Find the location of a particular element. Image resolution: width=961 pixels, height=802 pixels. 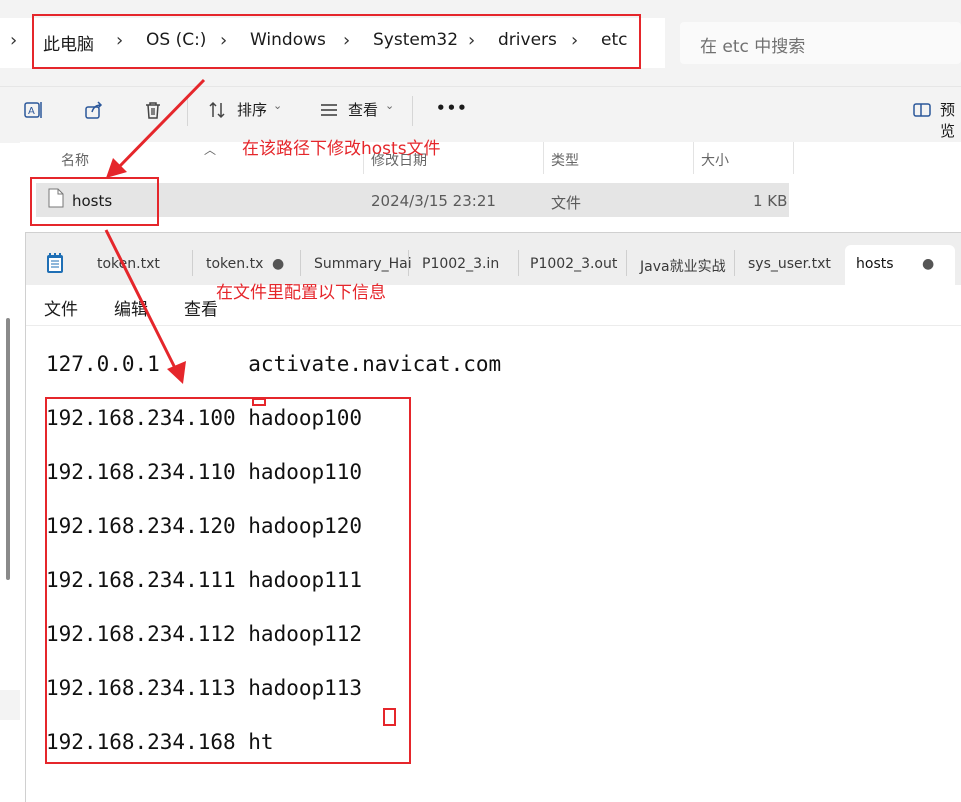

svg-text: A is located at coordinates (31, 111).